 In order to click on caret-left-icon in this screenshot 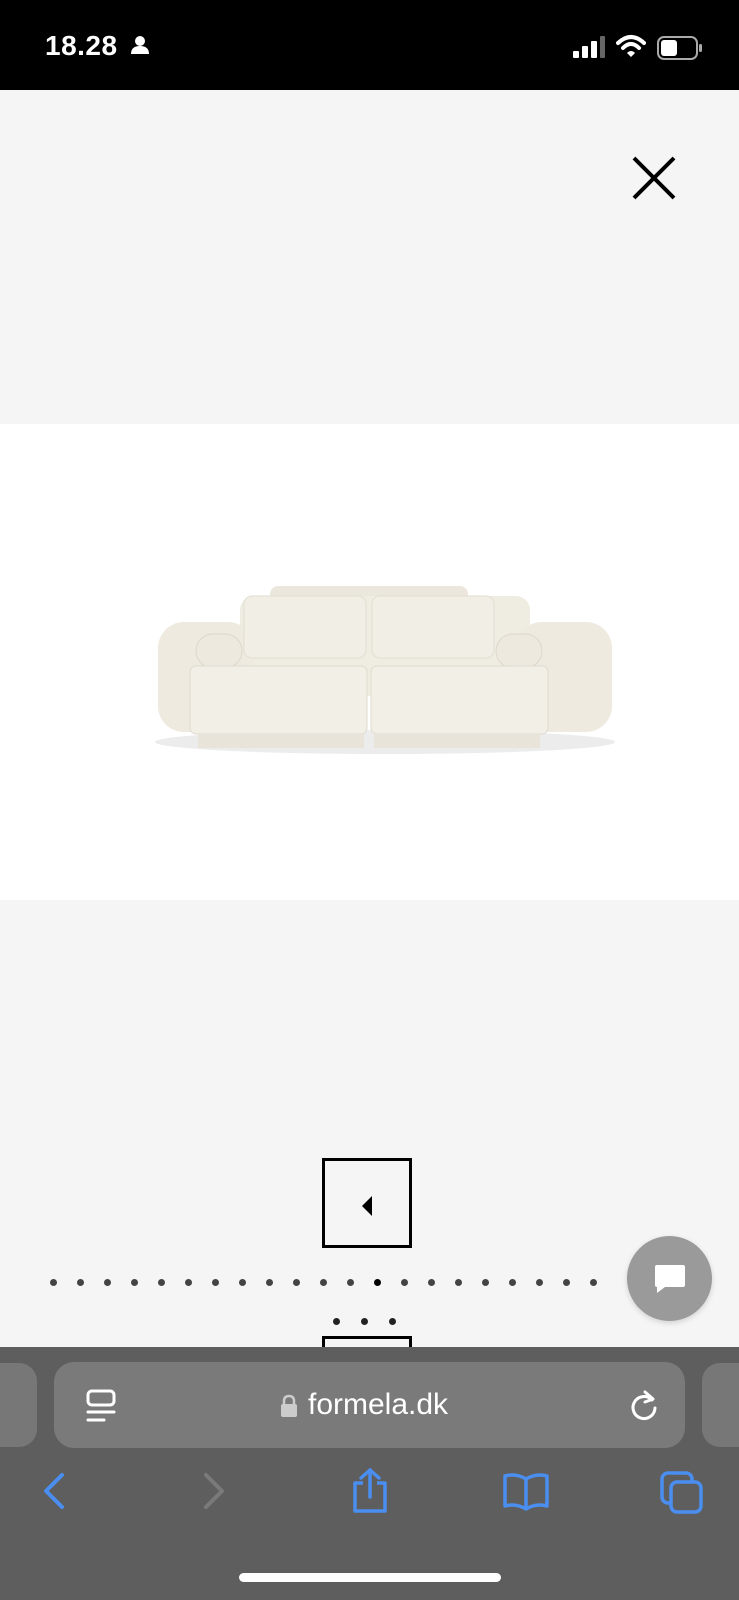, I will do `click(367, 1206)`.